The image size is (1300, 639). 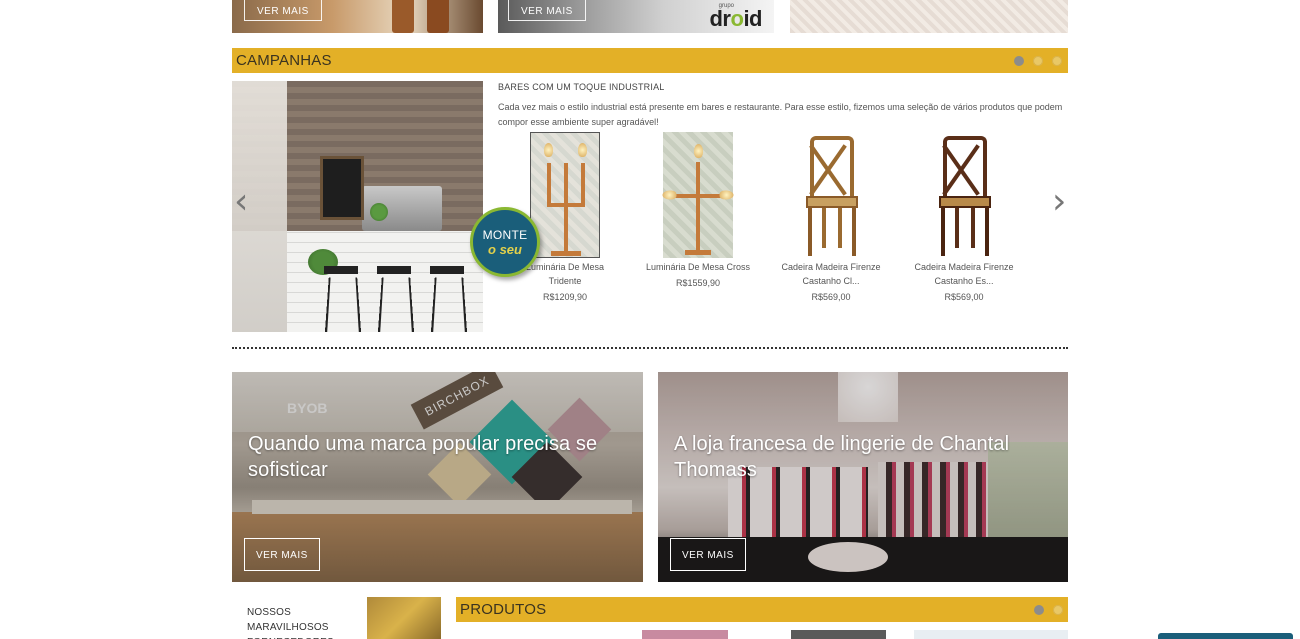 What do you see at coordinates (1225, 636) in the screenshot?
I see `chat-widget-tab` at bounding box center [1225, 636].